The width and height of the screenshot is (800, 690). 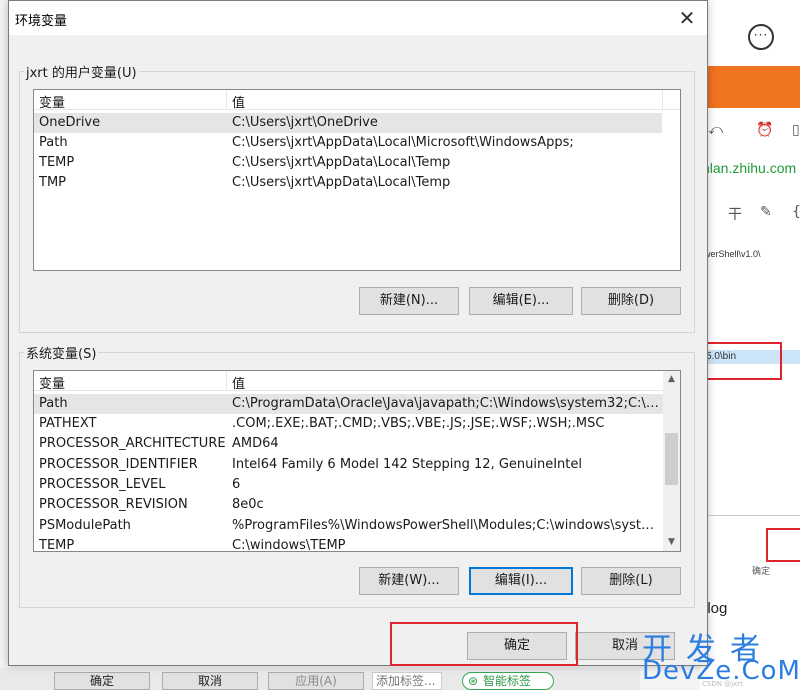 I want to click on user-variables-label: jxrt 的用户变量(U), so click(x=81, y=71).